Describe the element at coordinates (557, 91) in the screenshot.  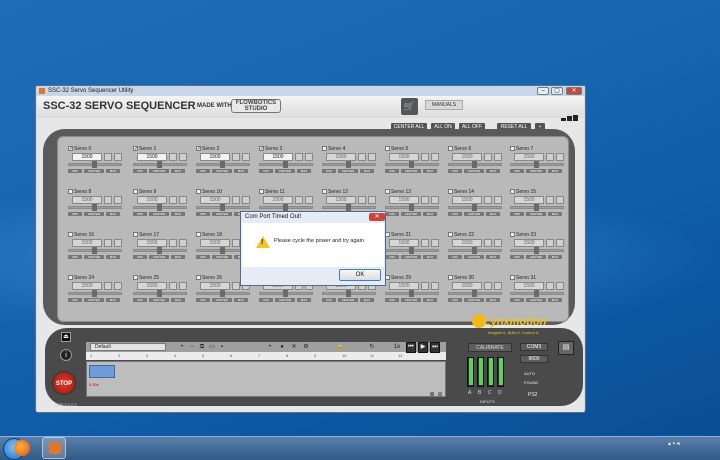
I see `maximize-button: ▢` at that location.